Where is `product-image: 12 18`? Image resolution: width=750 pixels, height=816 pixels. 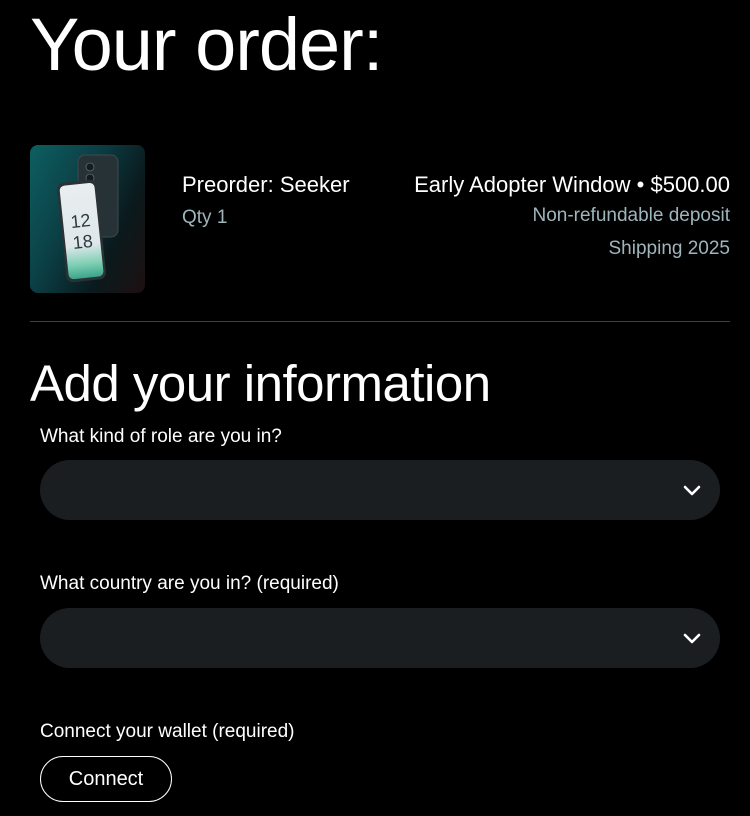
product-image: 12 18 is located at coordinates (87, 219).